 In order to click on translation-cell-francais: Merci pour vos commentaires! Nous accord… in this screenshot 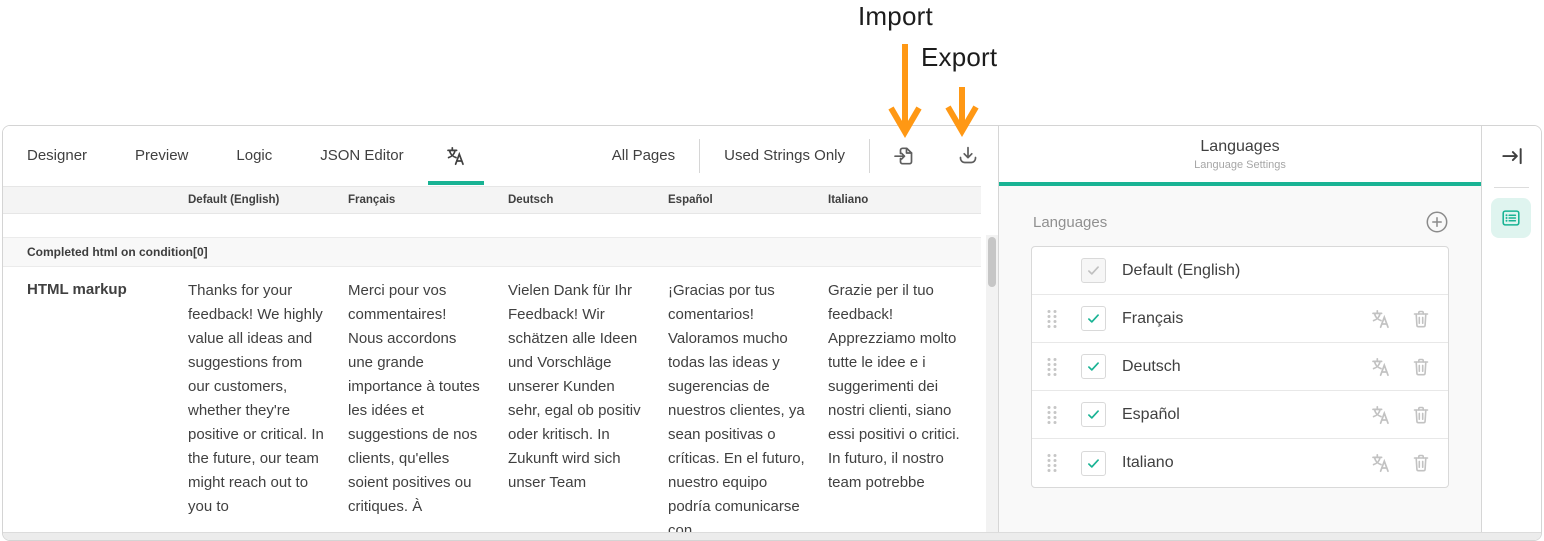, I will do `click(420, 403)`.